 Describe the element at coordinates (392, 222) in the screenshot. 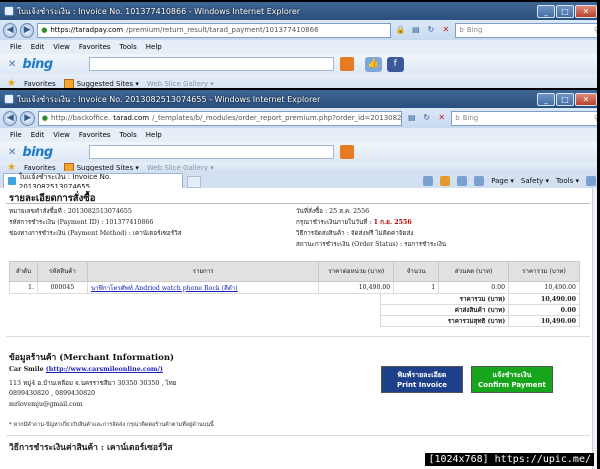

I see `pay-within-date: 1 ก.ย. 2556` at that location.